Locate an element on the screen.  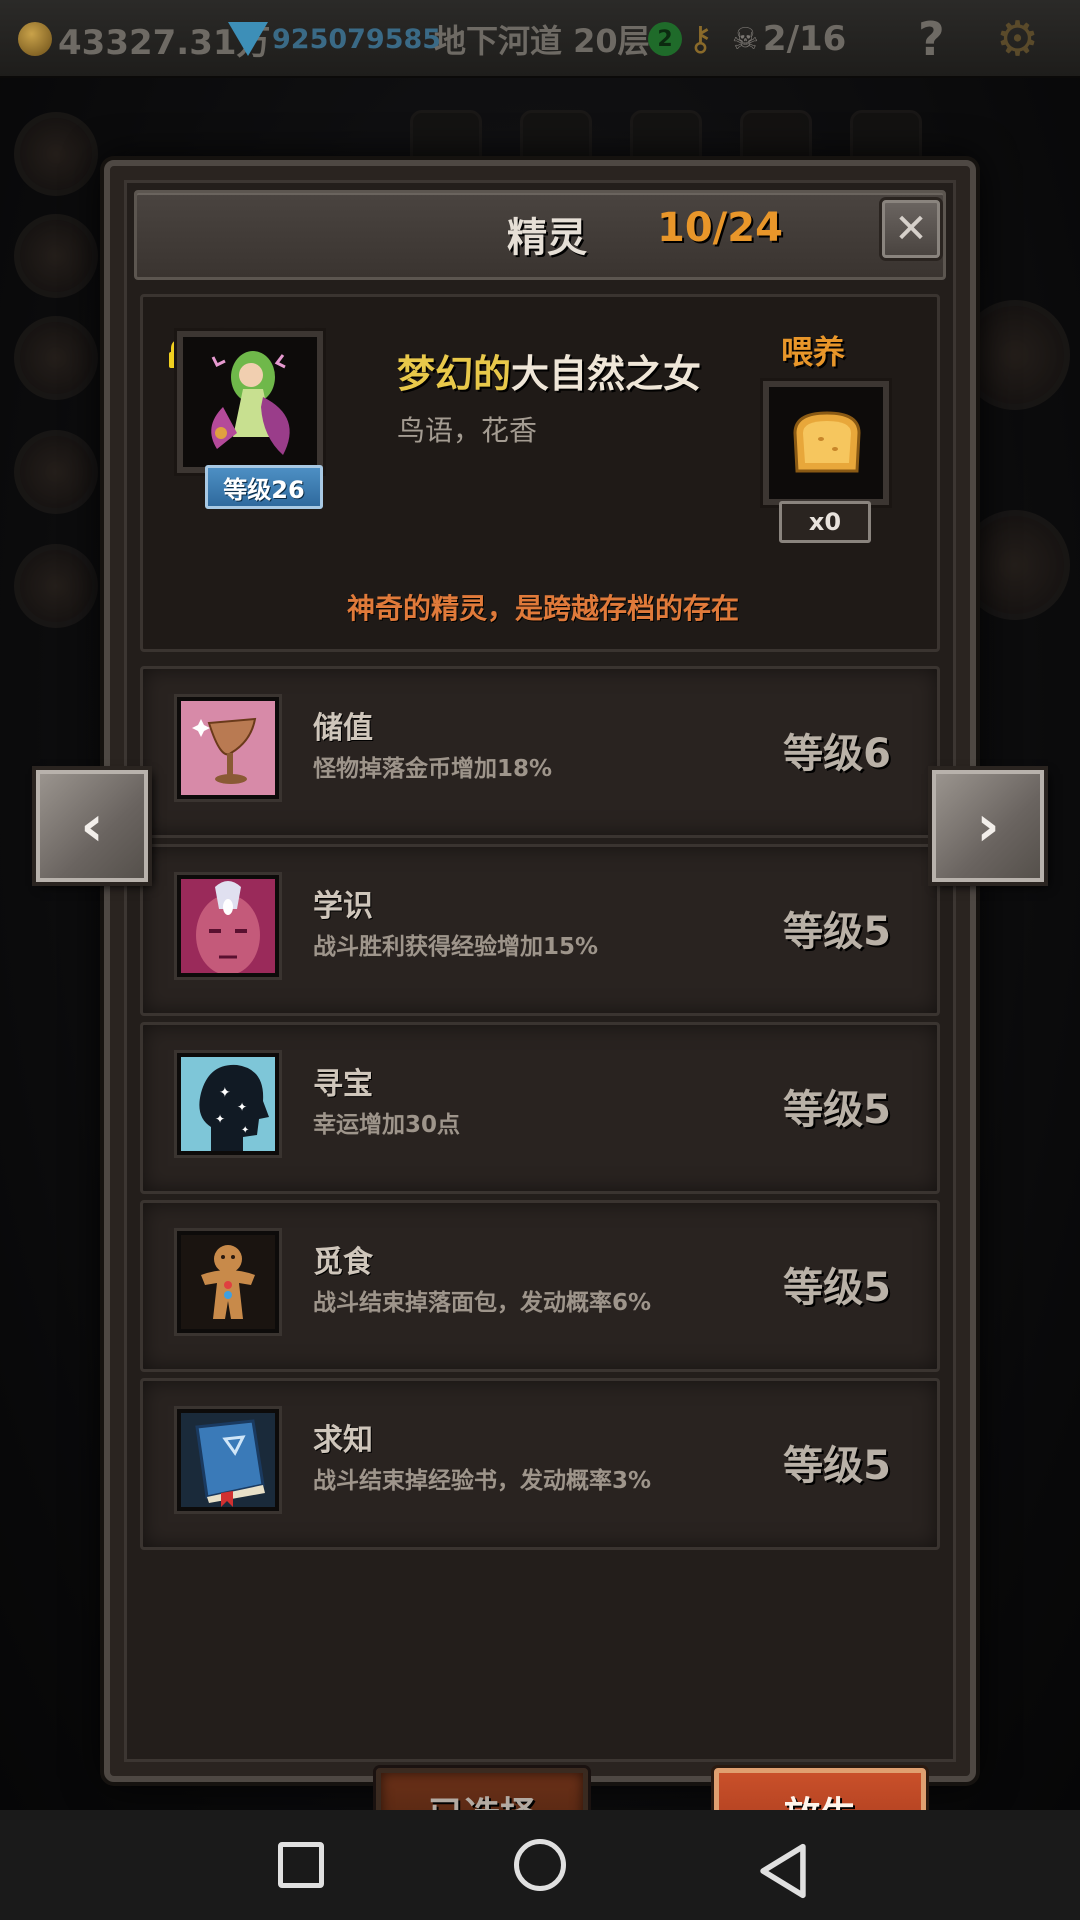
next-spirit-button: › is located at coordinates (988, 826).